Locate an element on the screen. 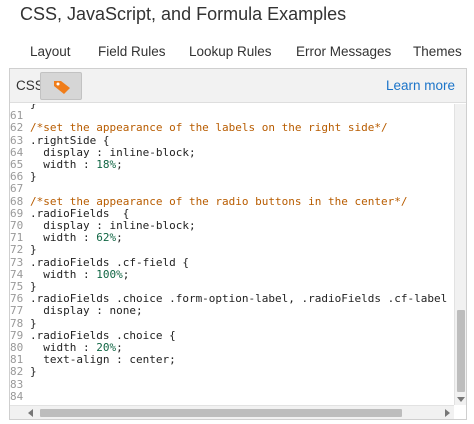 The width and height of the screenshot is (474, 424). line-number: 65 is located at coordinates (17, 164).